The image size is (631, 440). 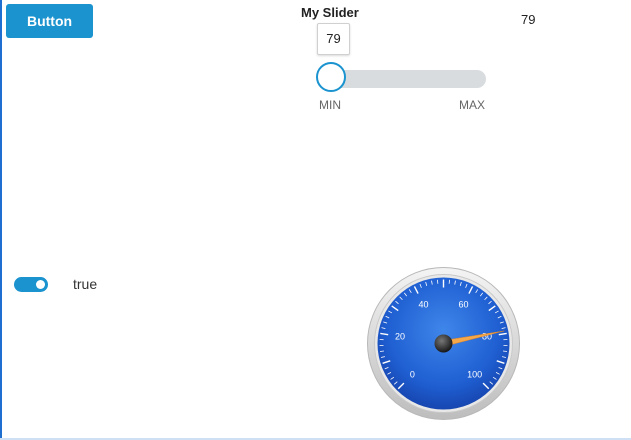 I want to click on gauge-tick-label: 40, so click(x=424, y=304).